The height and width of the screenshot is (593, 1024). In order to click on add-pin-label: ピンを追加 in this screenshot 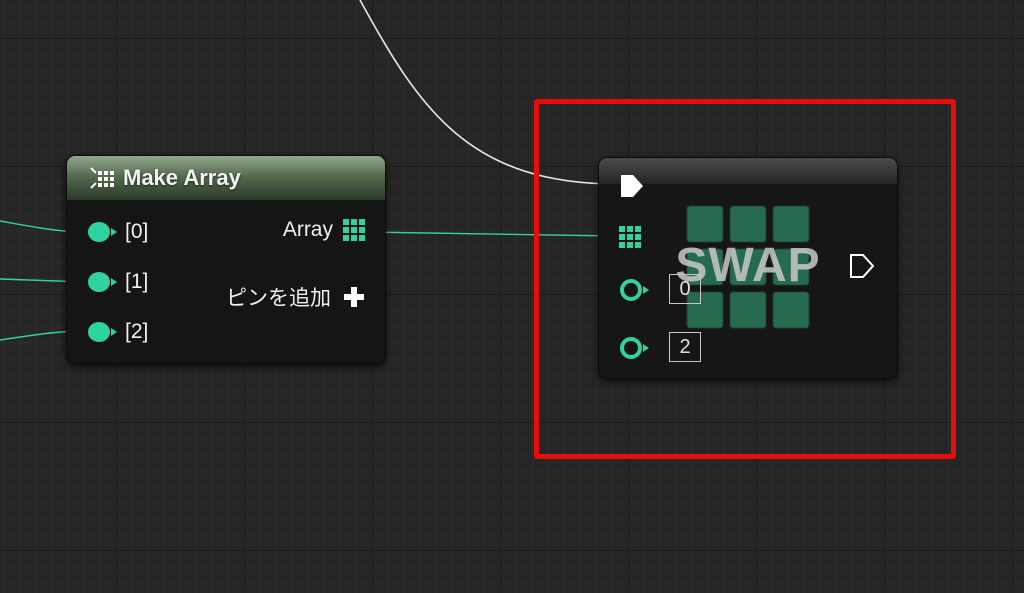, I will do `click(278, 298)`.